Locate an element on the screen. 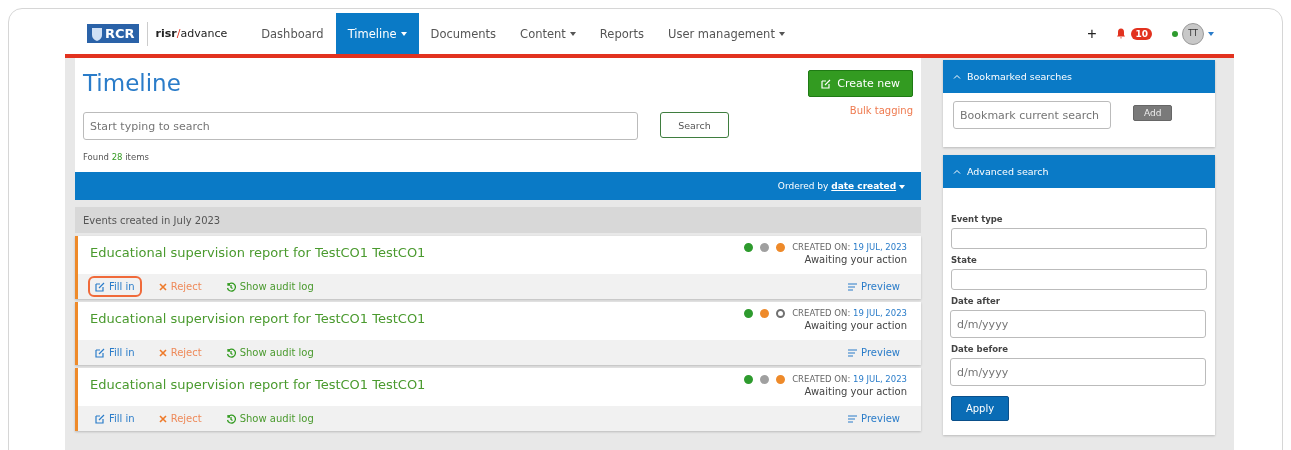 The width and height of the screenshot is (1291, 450). crest-icon is located at coordinates (97, 33).